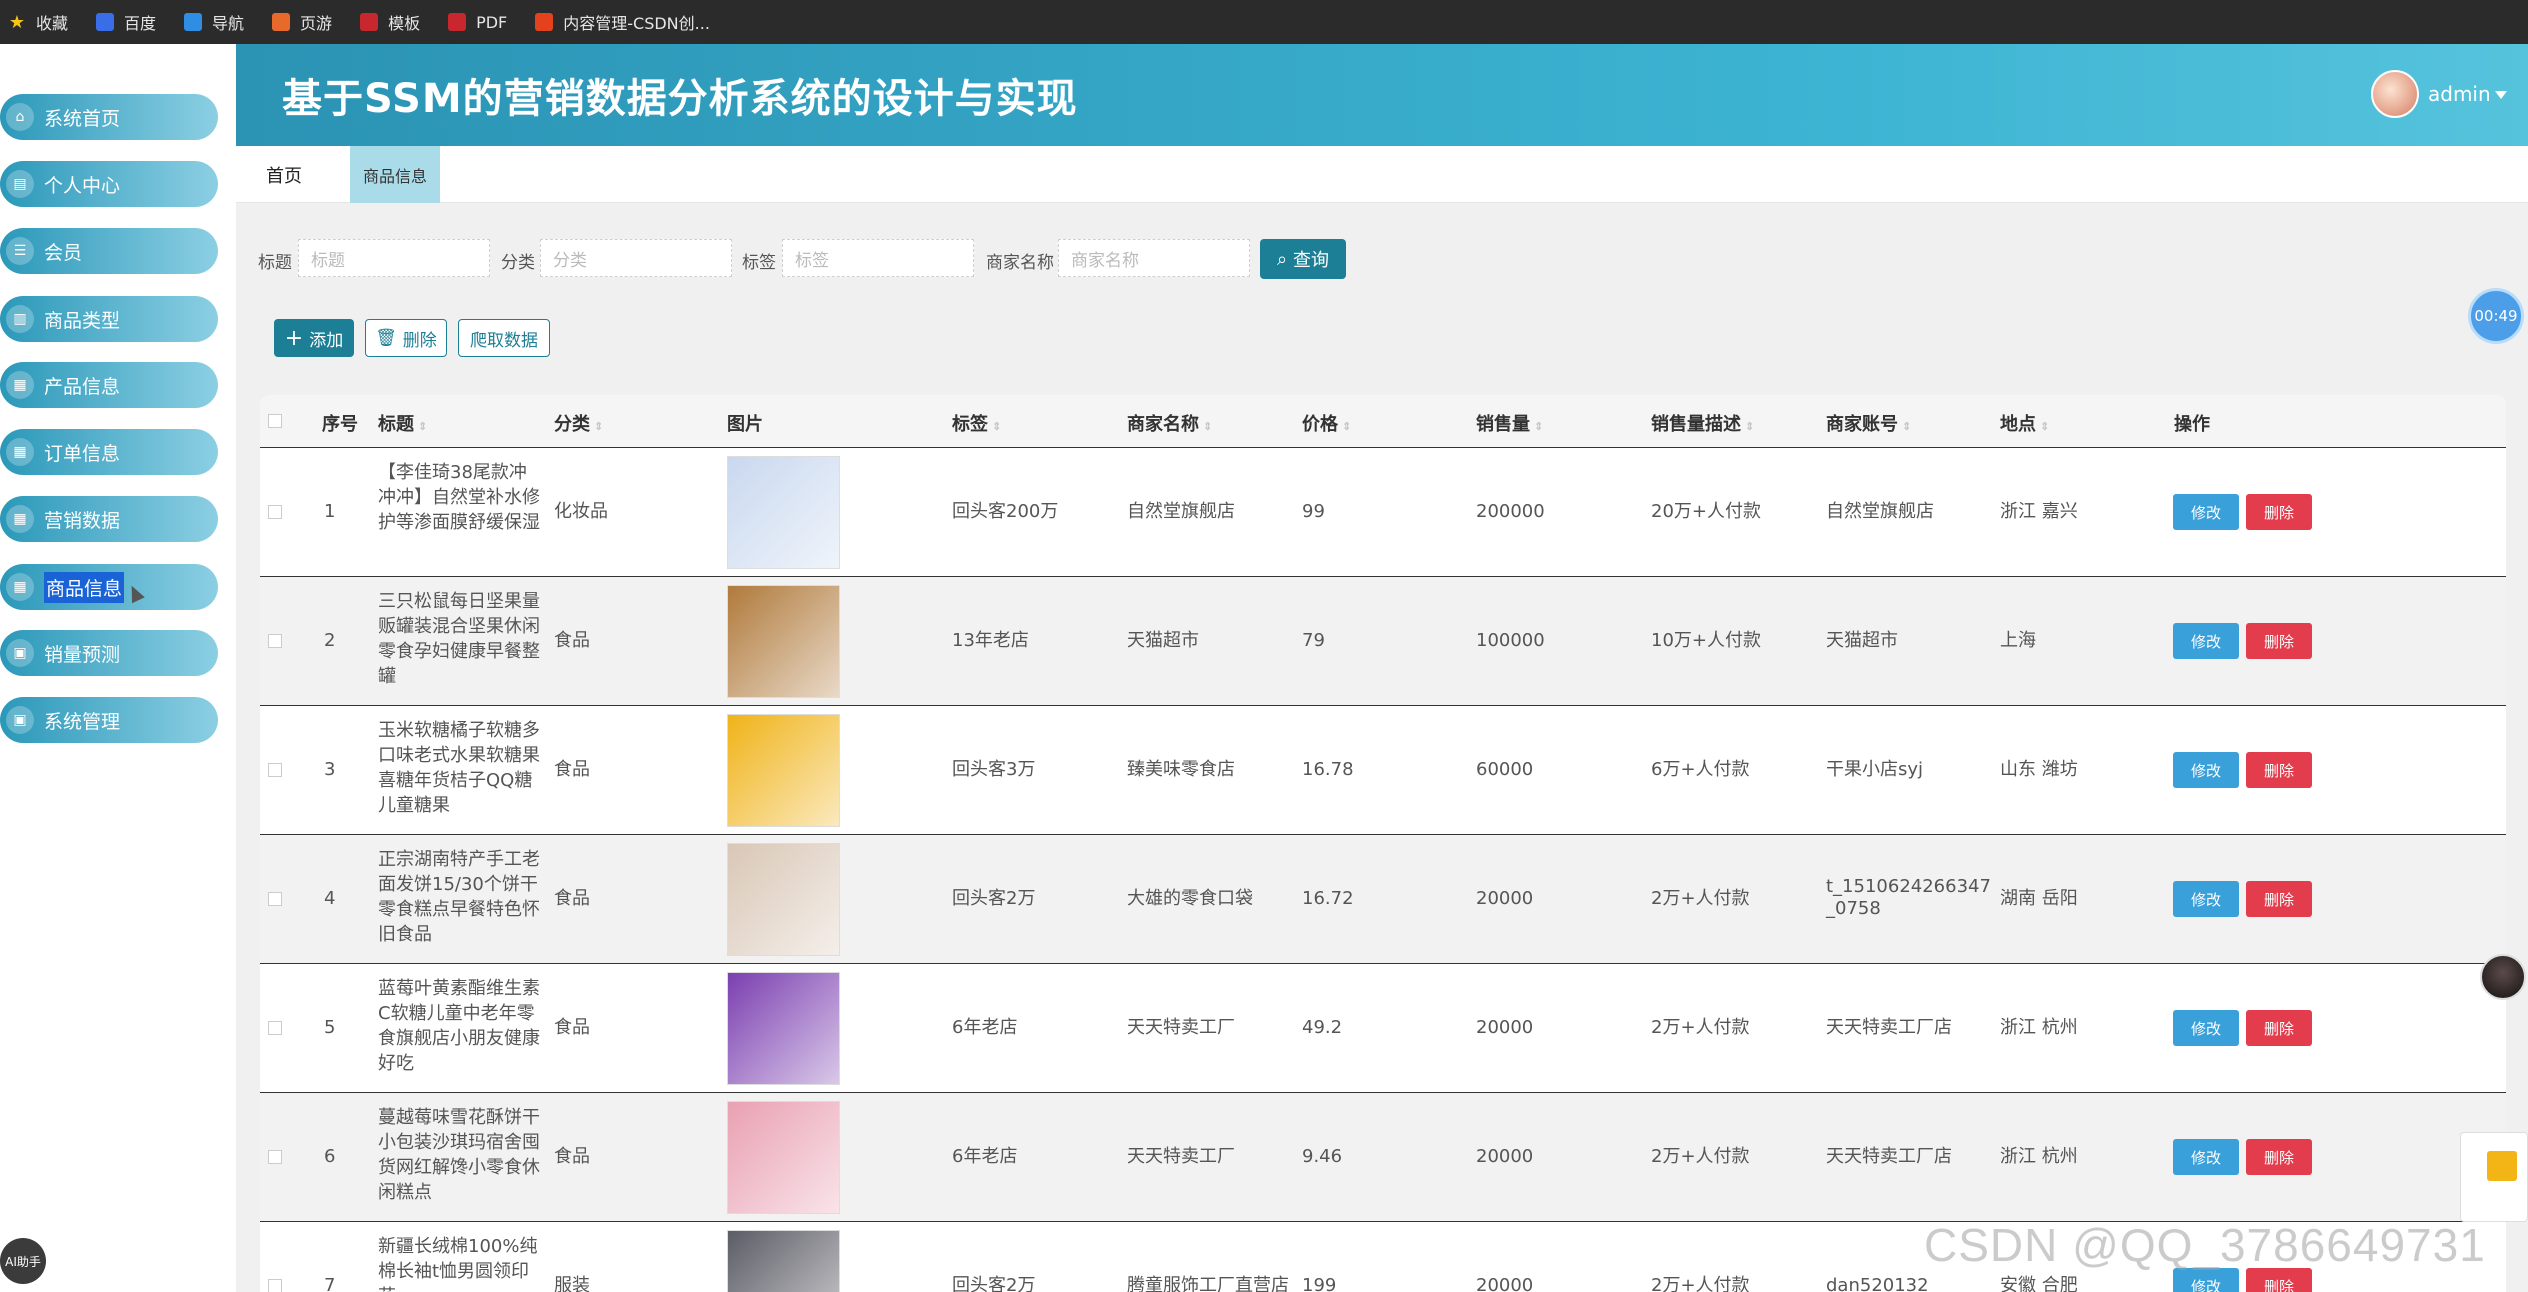  What do you see at coordinates (394, 258) in the screenshot?
I see `filter-input: 标题` at bounding box center [394, 258].